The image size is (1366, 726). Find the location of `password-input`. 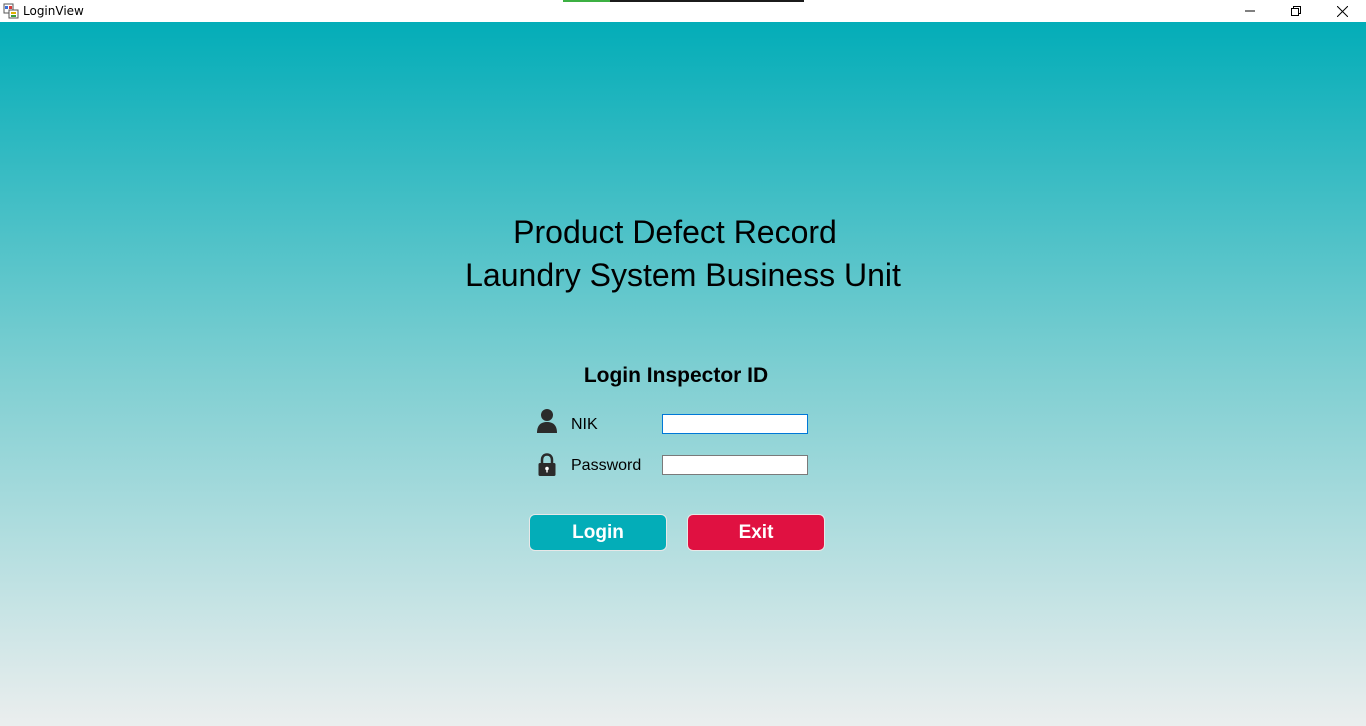

password-input is located at coordinates (735, 465).